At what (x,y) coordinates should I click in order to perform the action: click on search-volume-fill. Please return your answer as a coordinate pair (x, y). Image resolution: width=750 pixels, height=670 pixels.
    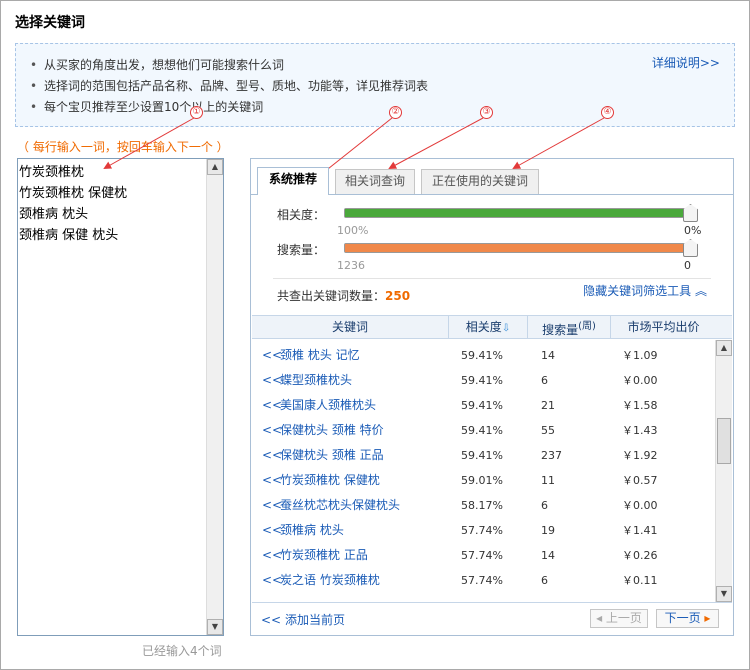
    Looking at the image, I should click on (518, 248).